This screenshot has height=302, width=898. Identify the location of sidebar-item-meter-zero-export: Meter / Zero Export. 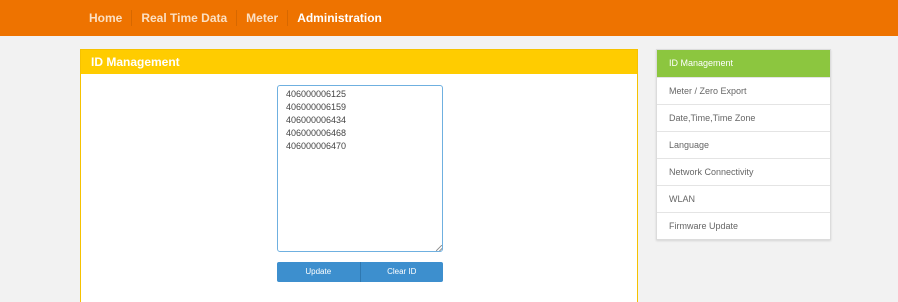
(743, 90).